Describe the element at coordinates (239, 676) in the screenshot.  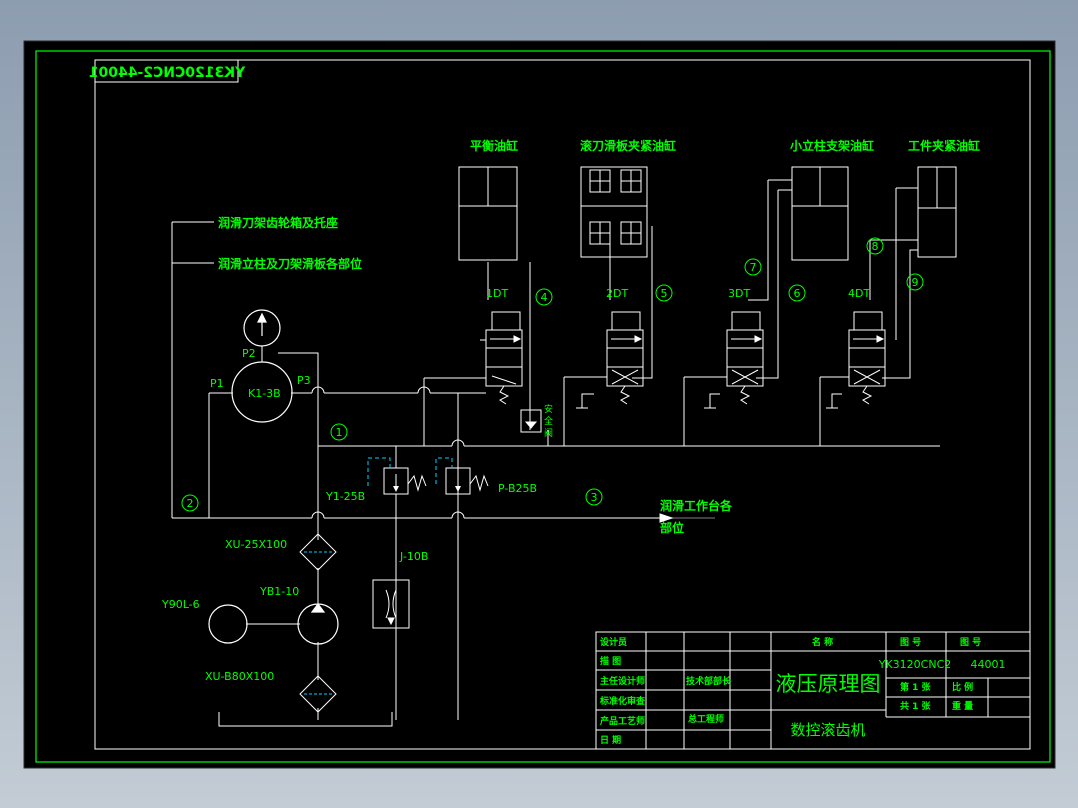
I see `filter-bottom-label: XU-B80X100` at that location.